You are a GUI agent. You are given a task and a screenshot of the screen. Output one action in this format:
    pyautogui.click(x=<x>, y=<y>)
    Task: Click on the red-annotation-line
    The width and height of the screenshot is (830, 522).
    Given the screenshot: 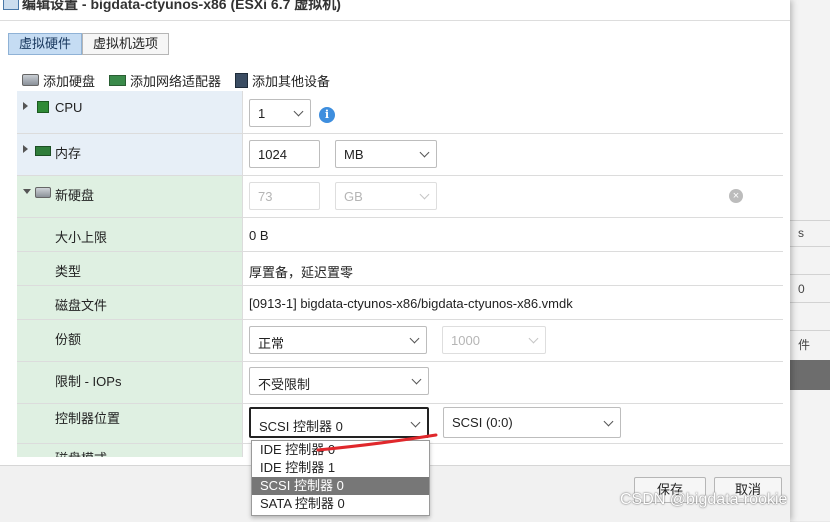 What is the action you would take?
    pyautogui.click(x=377, y=442)
    